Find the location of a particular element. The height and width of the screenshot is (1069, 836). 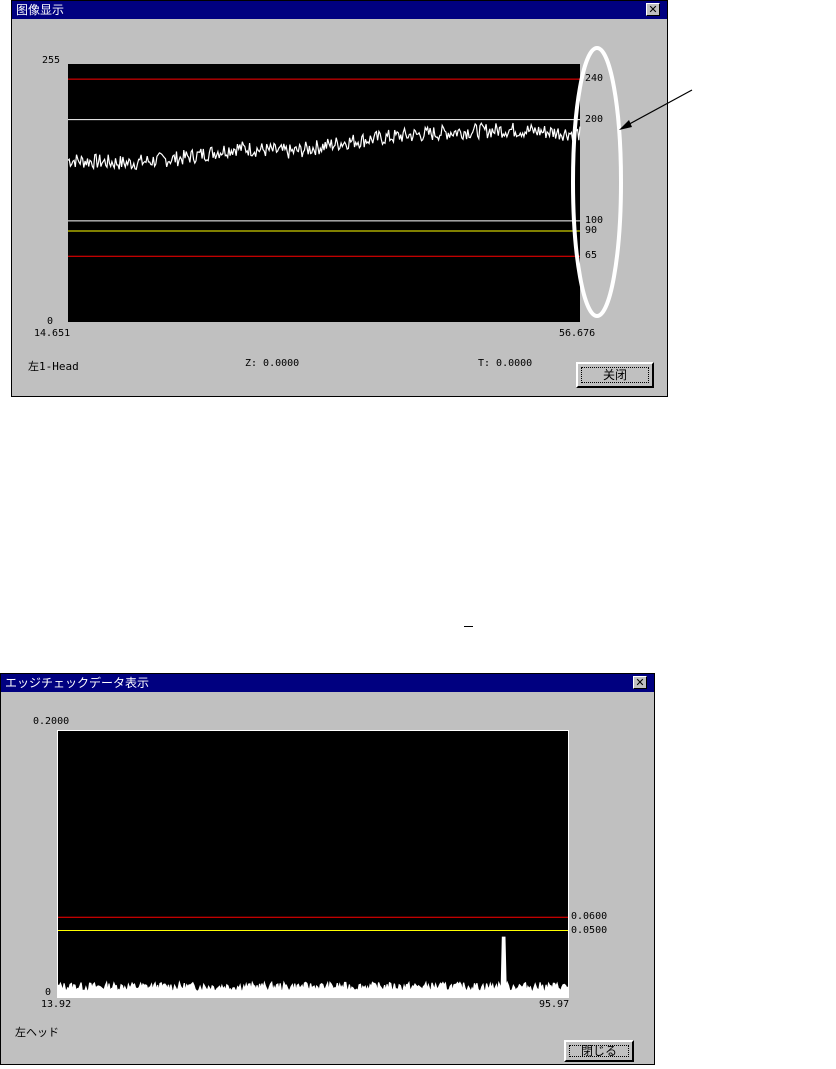

window2-x-start-label: 13.92 is located at coordinates (56, 1004).